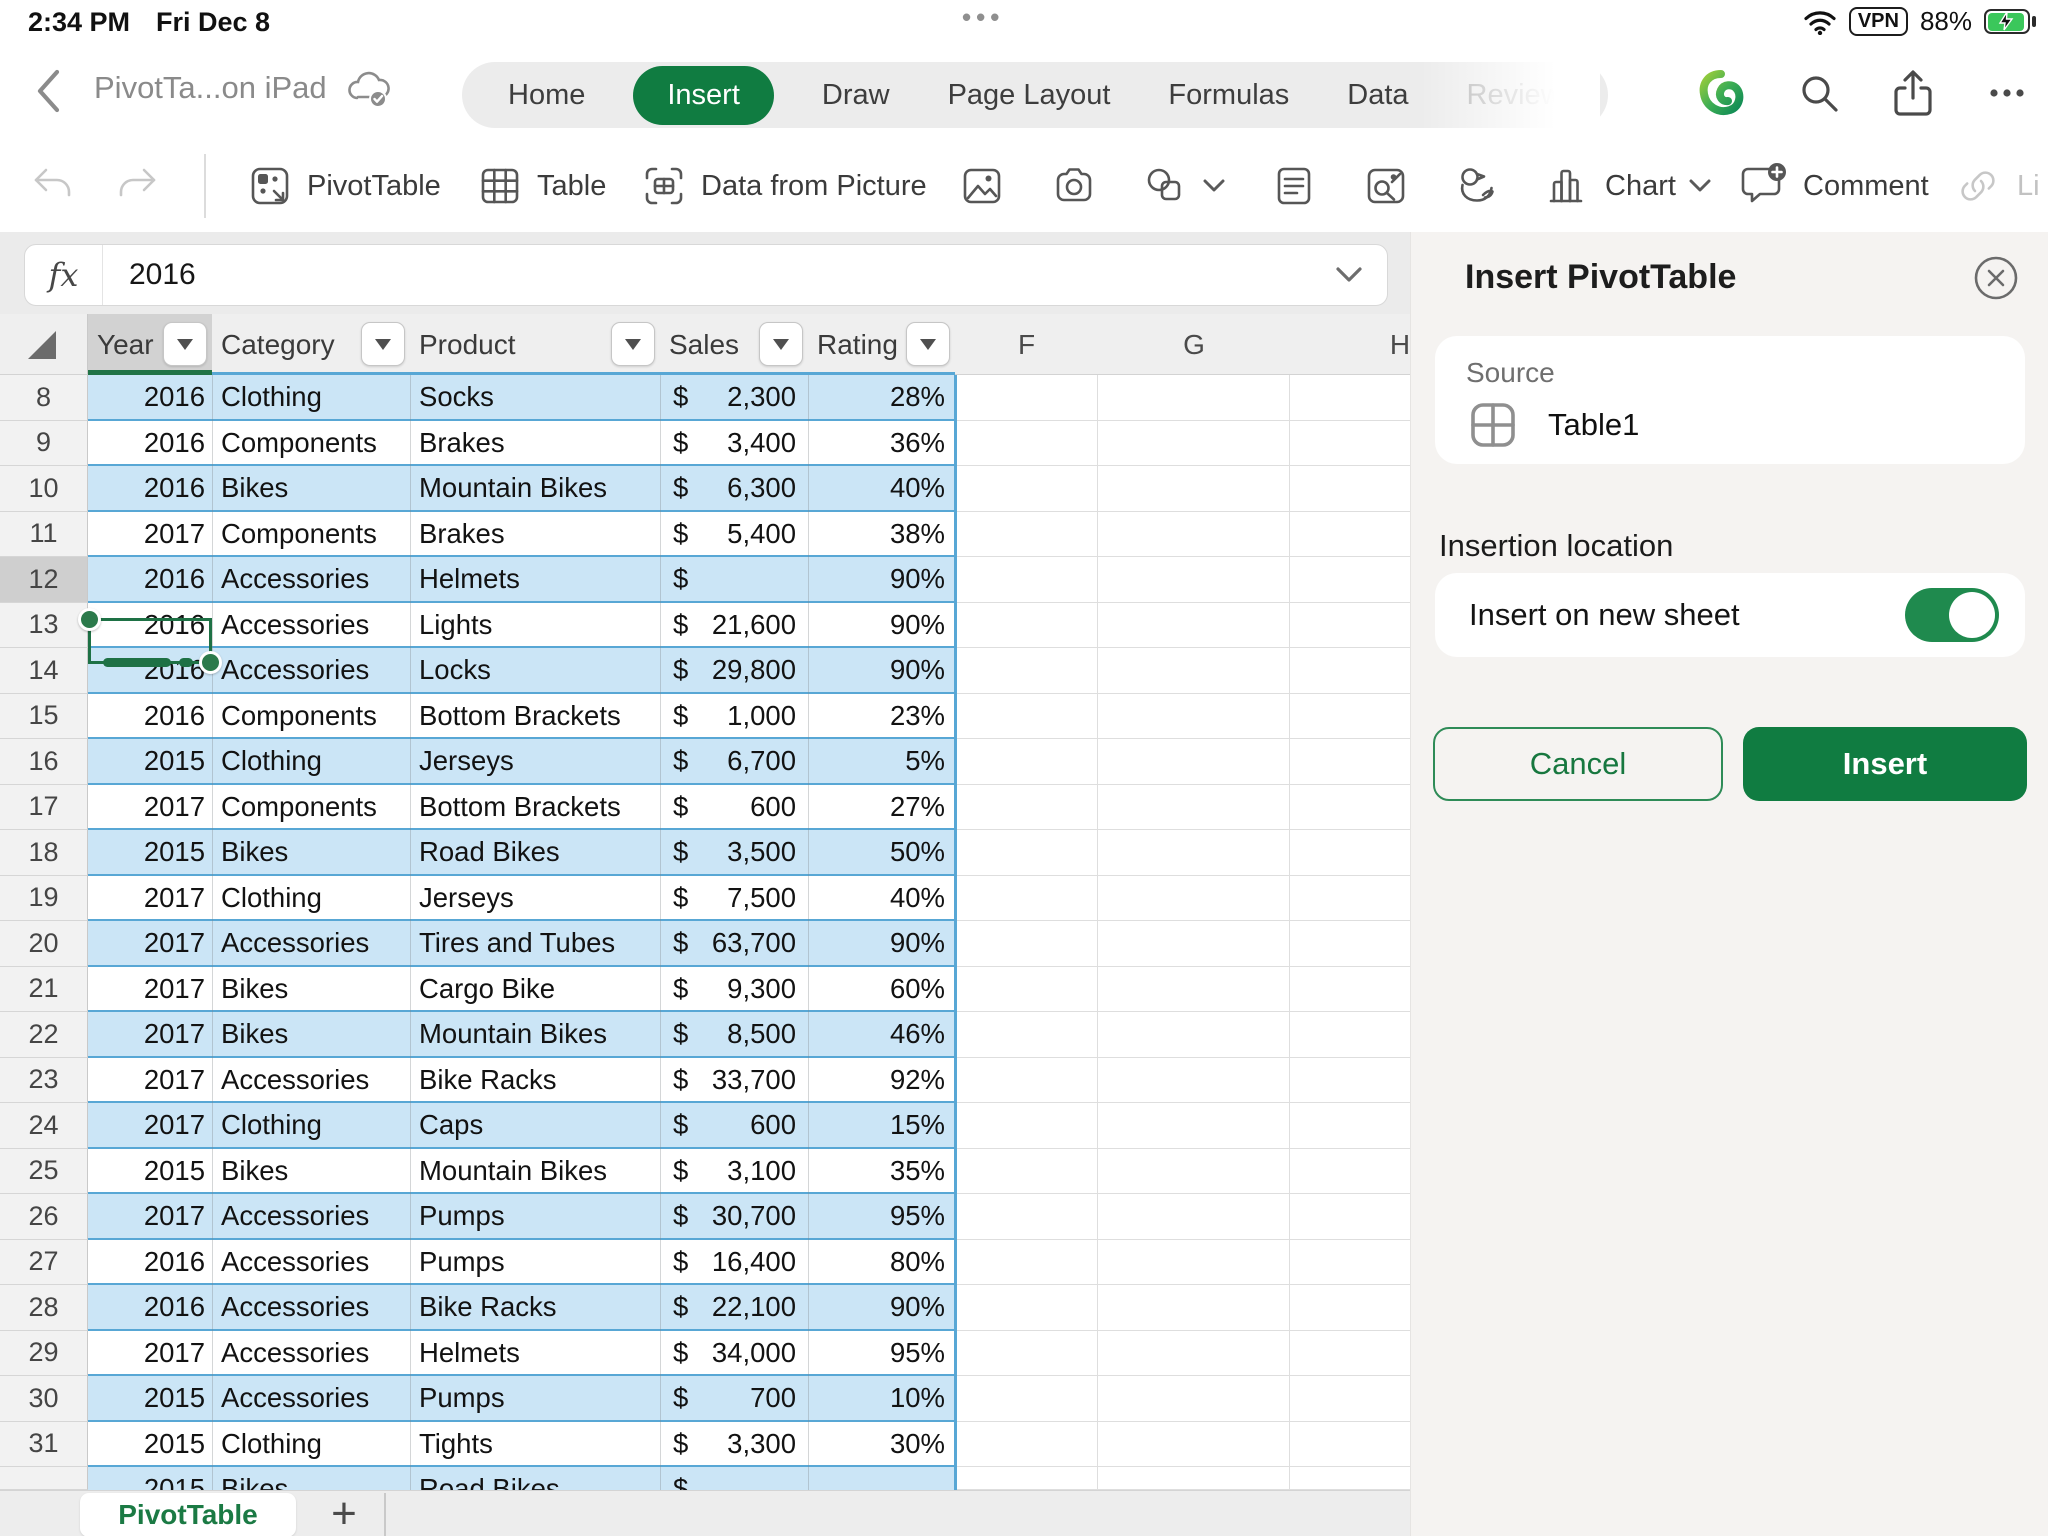 The width and height of the screenshot is (2048, 1536). I want to click on cell-sales: $, so click(734, 579).